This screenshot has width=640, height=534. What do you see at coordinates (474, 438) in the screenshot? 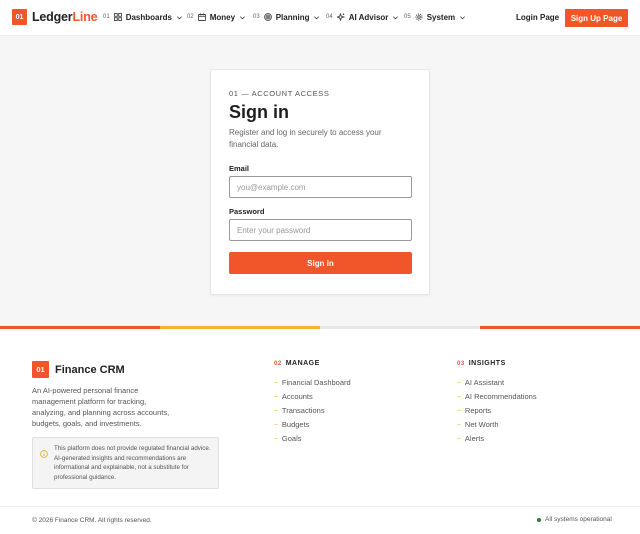
I see `link-label: Alerts` at bounding box center [474, 438].